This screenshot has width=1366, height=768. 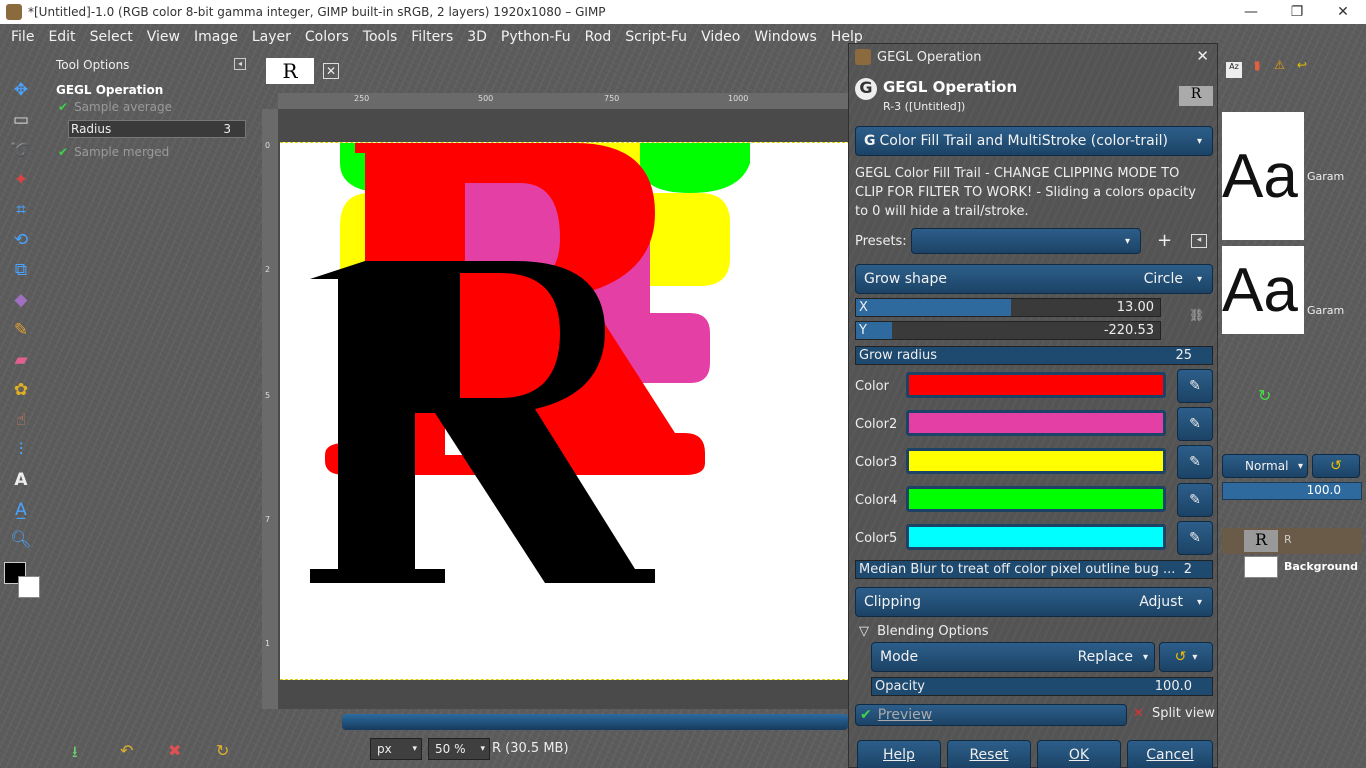 I want to click on crop-icon: ⌗, so click(x=21, y=210).